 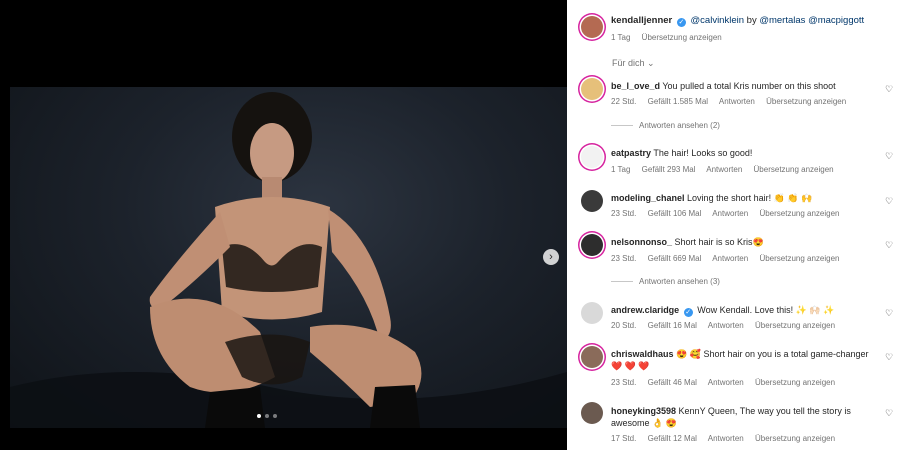 I want to click on comment-likes: Gefällt 16 Mal, so click(x=672, y=325).